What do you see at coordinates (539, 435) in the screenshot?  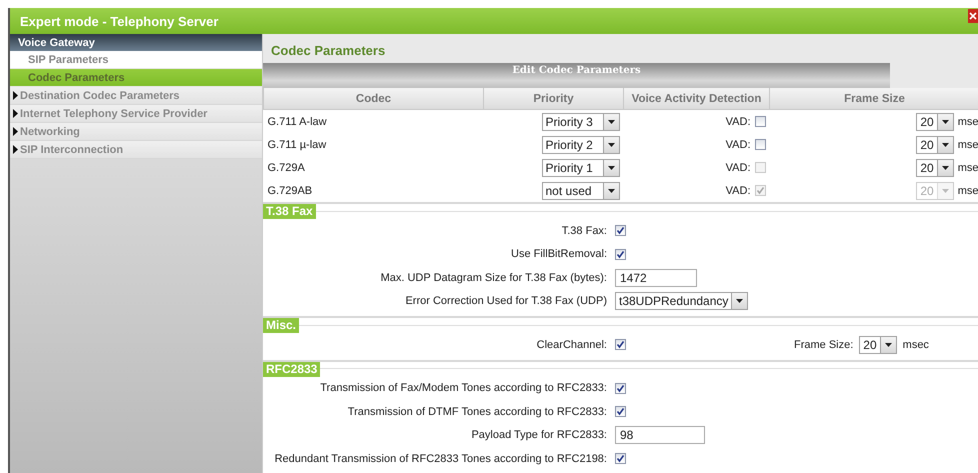 I see `field-label: Payload Type for RFC2833:` at bounding box center [539, 435].